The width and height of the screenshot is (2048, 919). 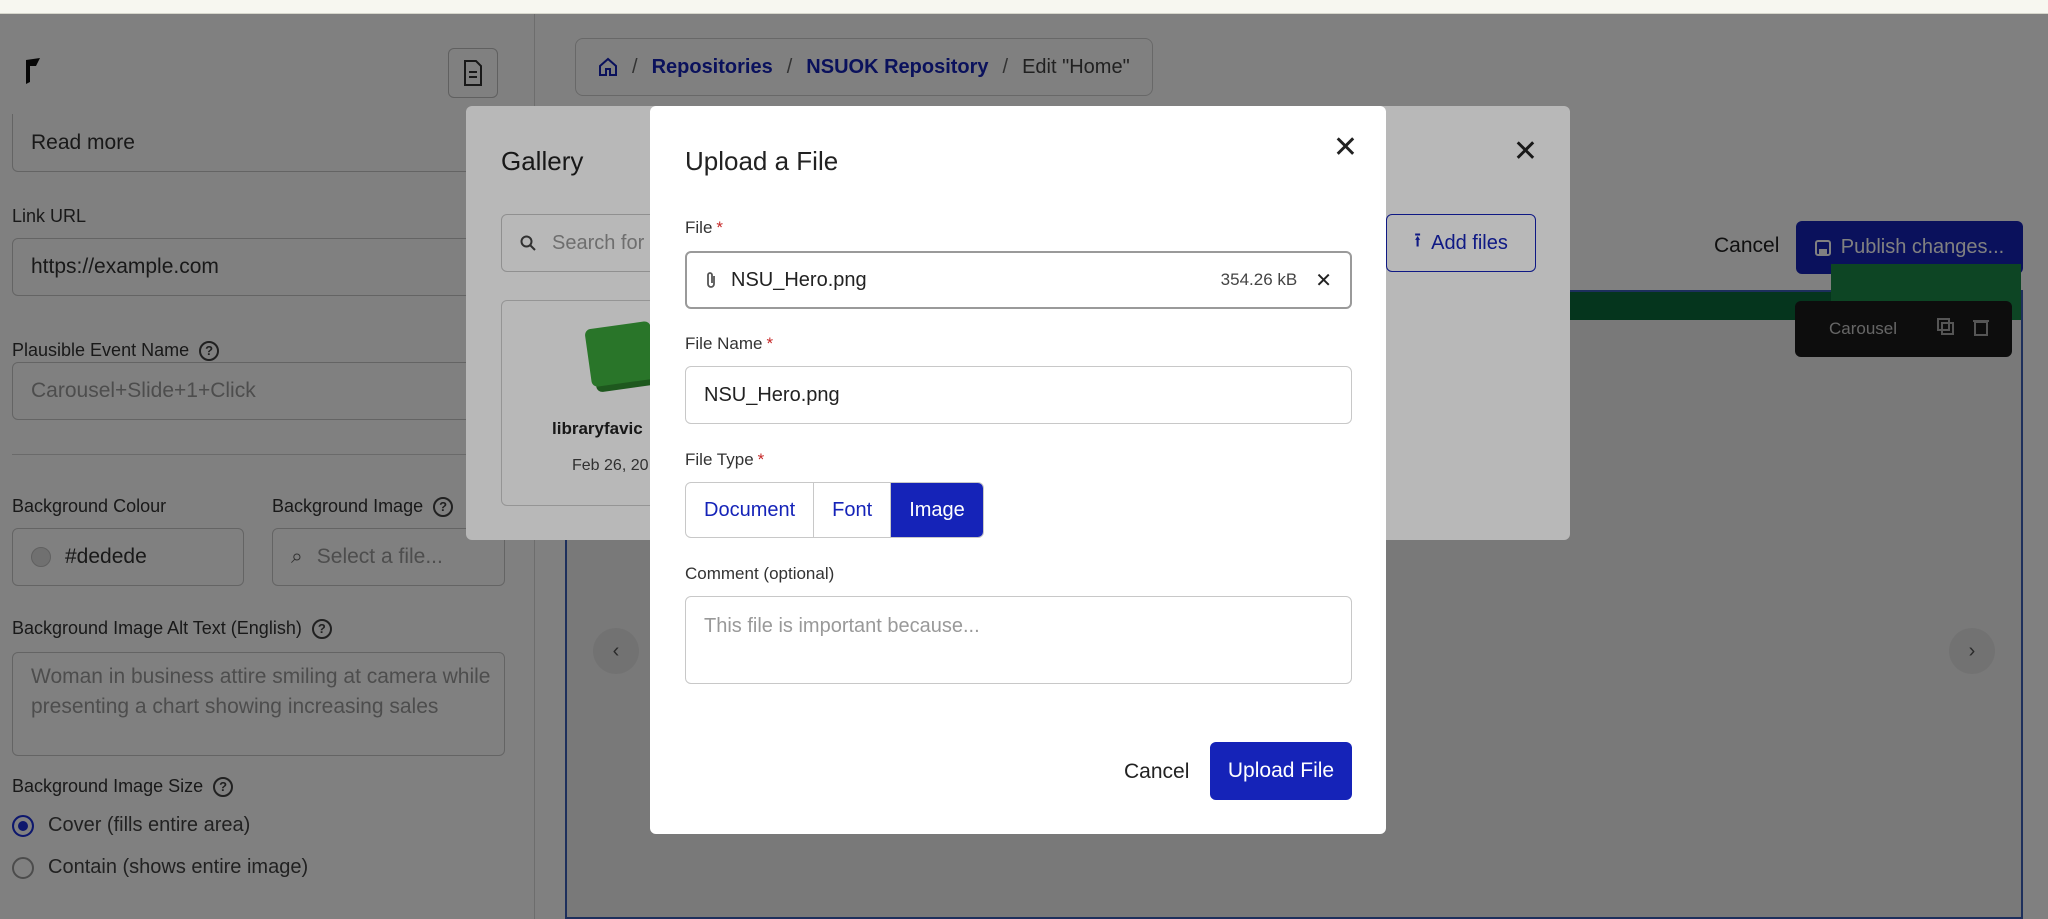 I want to click on file-type-document: Document, so click(x=750, y=510).